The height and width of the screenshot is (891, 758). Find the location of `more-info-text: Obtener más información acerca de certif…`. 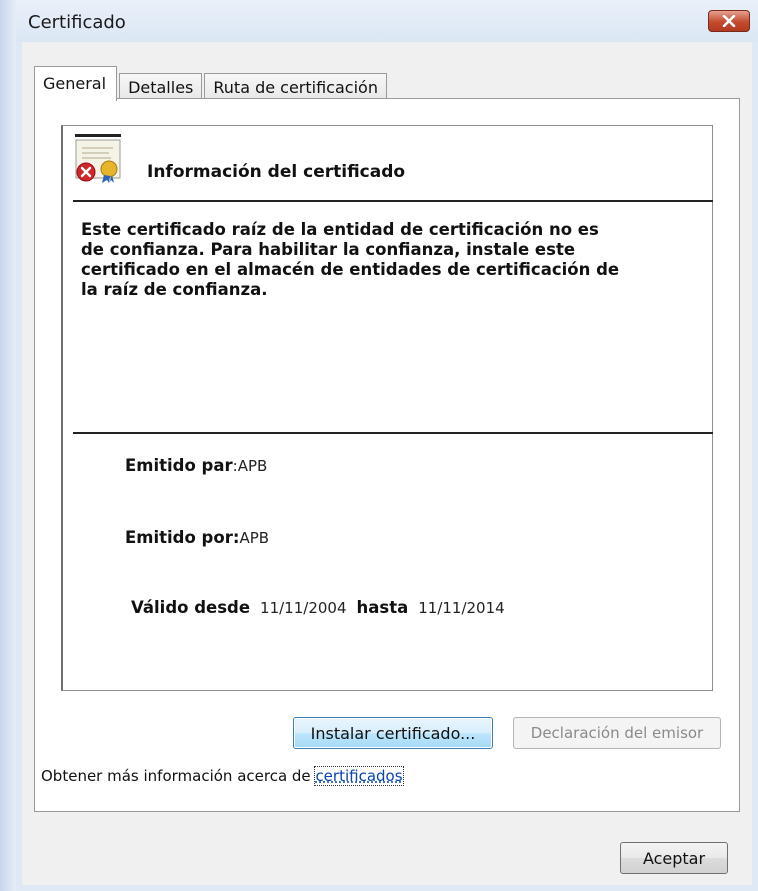

more-info-text: Obtener más información acerca de certif… is located at coordinates (222, 776).